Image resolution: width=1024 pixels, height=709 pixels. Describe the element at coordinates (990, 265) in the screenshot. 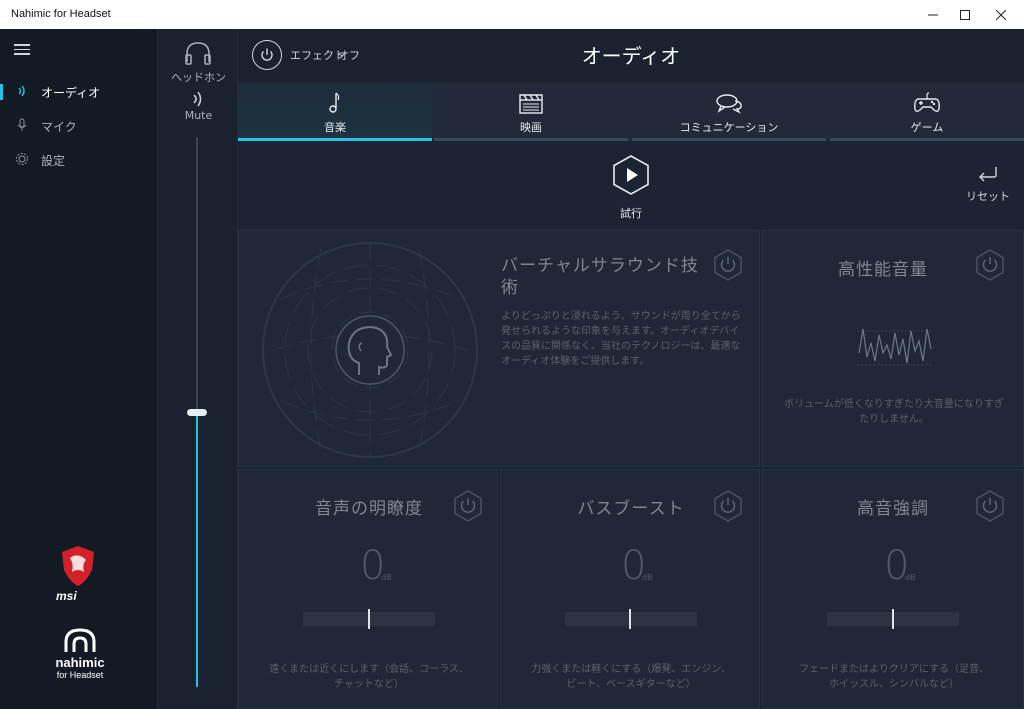

I see `volume-power-button` at that location.